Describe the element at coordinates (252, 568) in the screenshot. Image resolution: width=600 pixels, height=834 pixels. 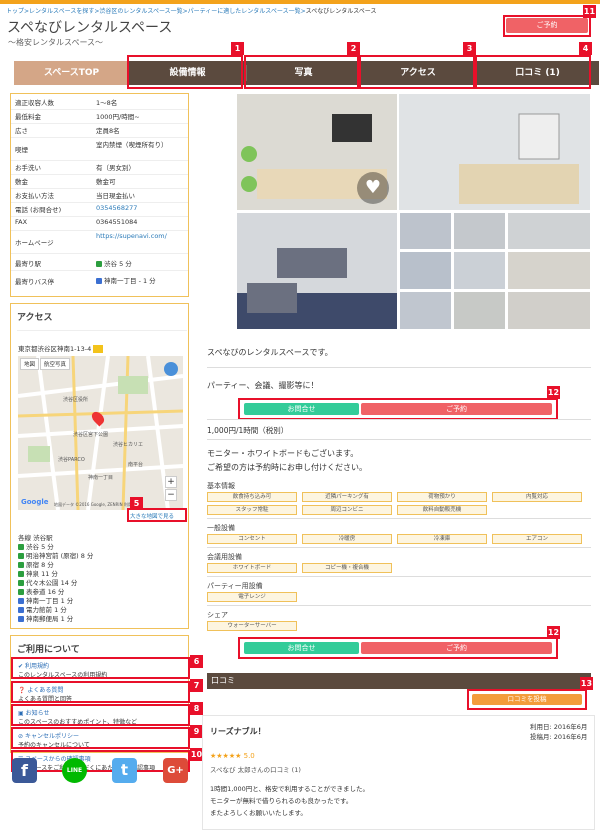
I see `facility-tag: ホワイトボード` at that location.